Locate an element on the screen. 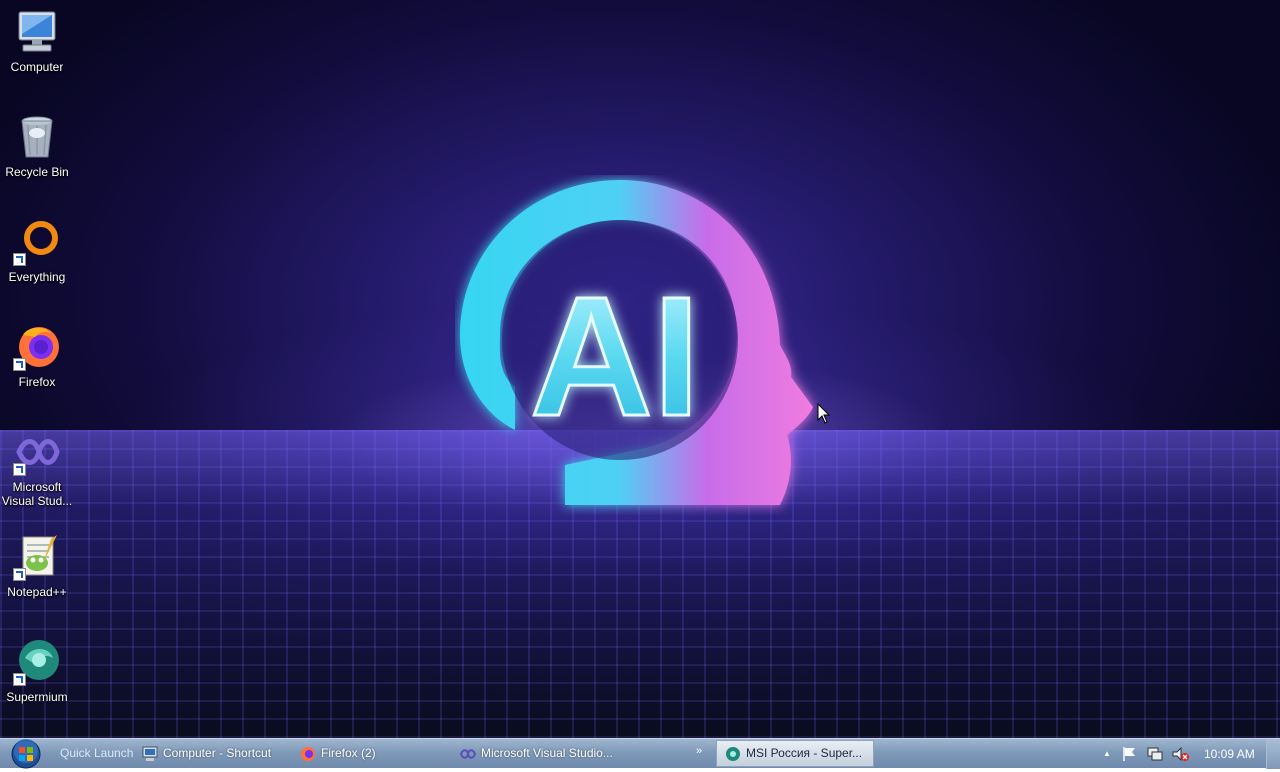 This screenshot has width=1280, height=772. start-button is located at coordinates (26, 754).